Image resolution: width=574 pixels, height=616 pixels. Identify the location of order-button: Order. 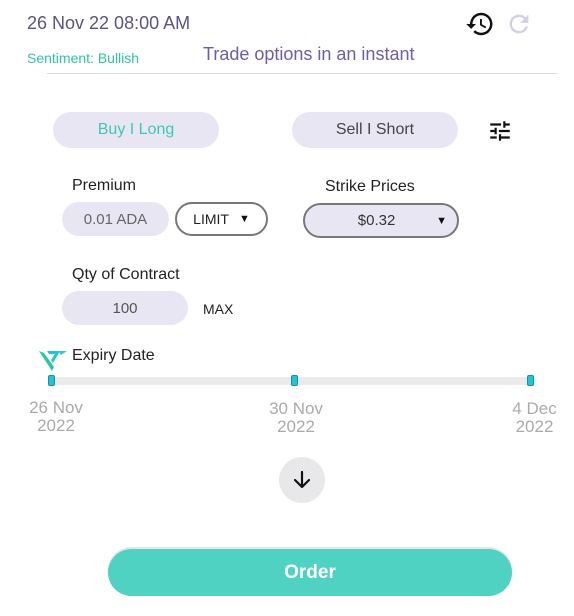
(310, 572).